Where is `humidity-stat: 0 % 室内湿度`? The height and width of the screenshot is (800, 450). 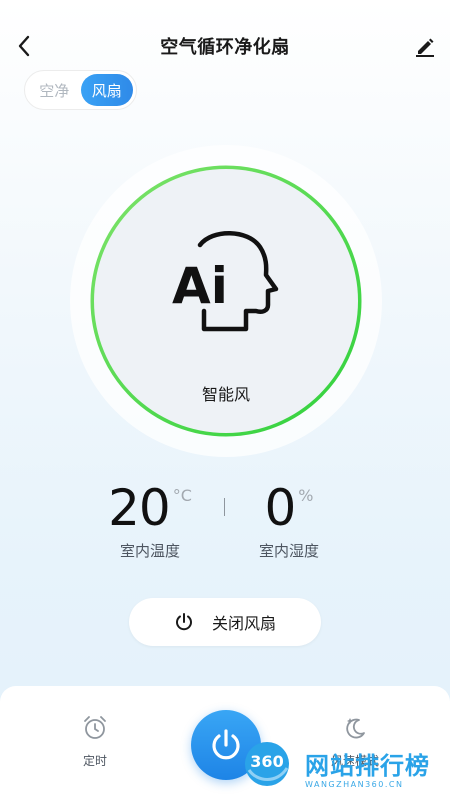 humidity-stat: 0 % 室内湿度 is located at coordinates (289, 519).